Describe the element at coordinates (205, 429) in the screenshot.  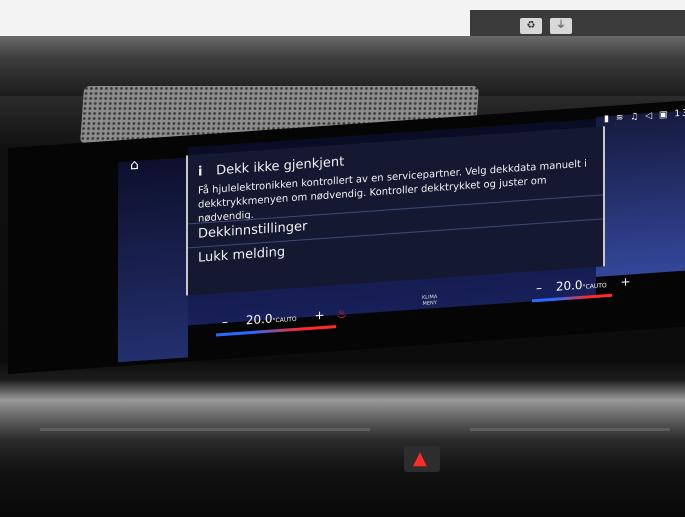
I see `air-vent-left` at that location.